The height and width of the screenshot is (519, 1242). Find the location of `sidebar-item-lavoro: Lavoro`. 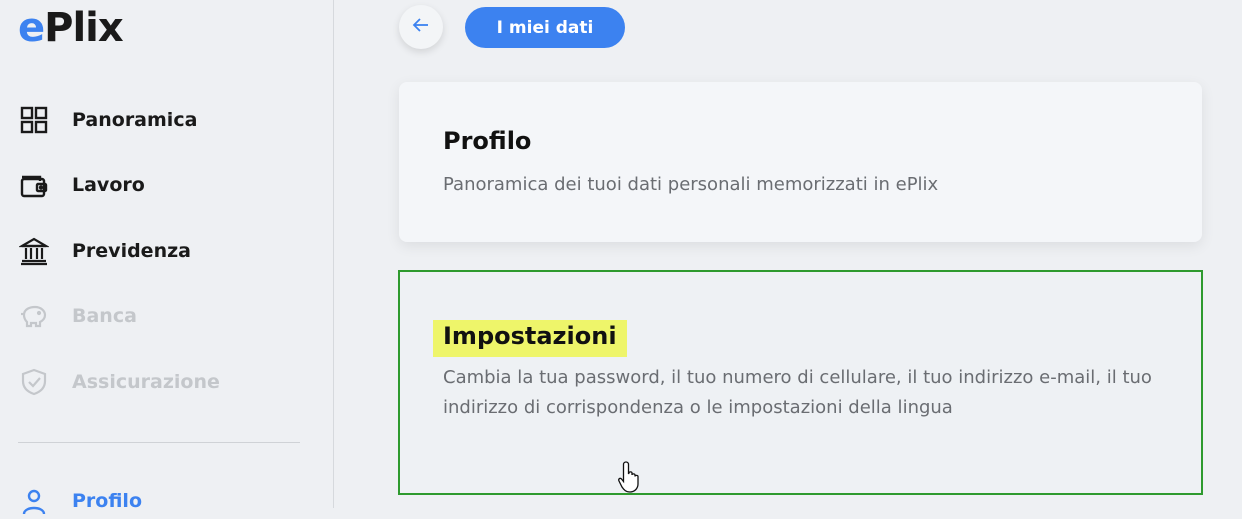

sidebar-item-lavoro: Lavoro is located at coordinates (163, 185).